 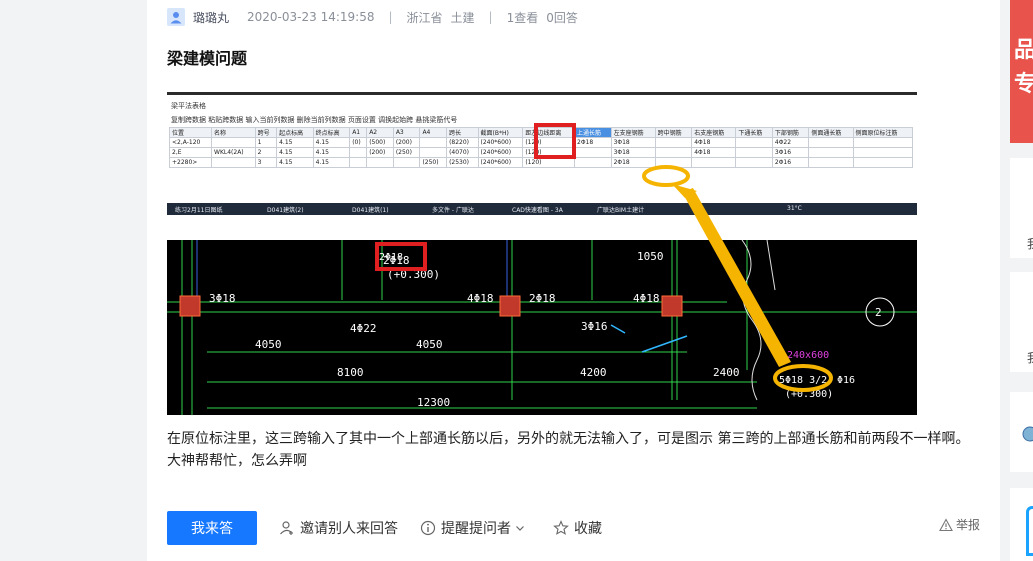 What do you see at coordinates (268, 344) in the screenshot?
I see `cad-label: 4050` at bounding box center [268, 344].